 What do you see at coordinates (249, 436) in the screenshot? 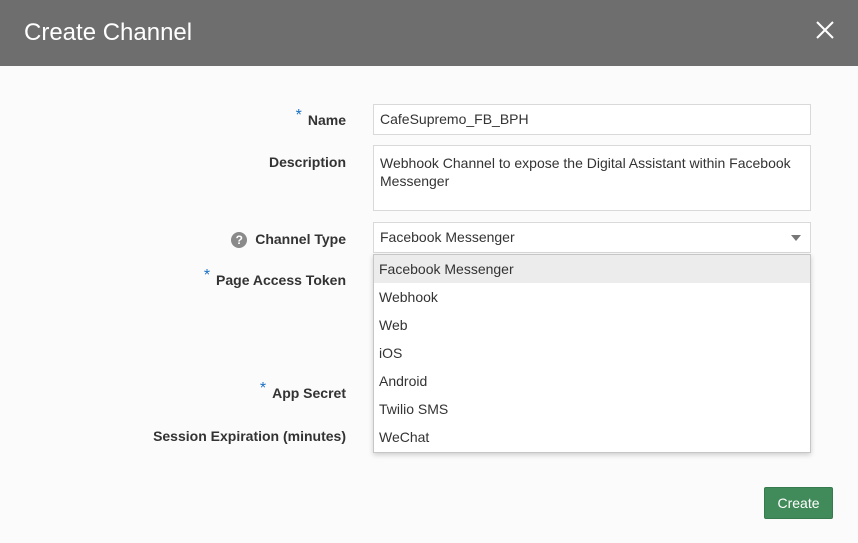
I see `session-expiration-label: Session Expiration (minutes)` at bounding box center [249, 436].